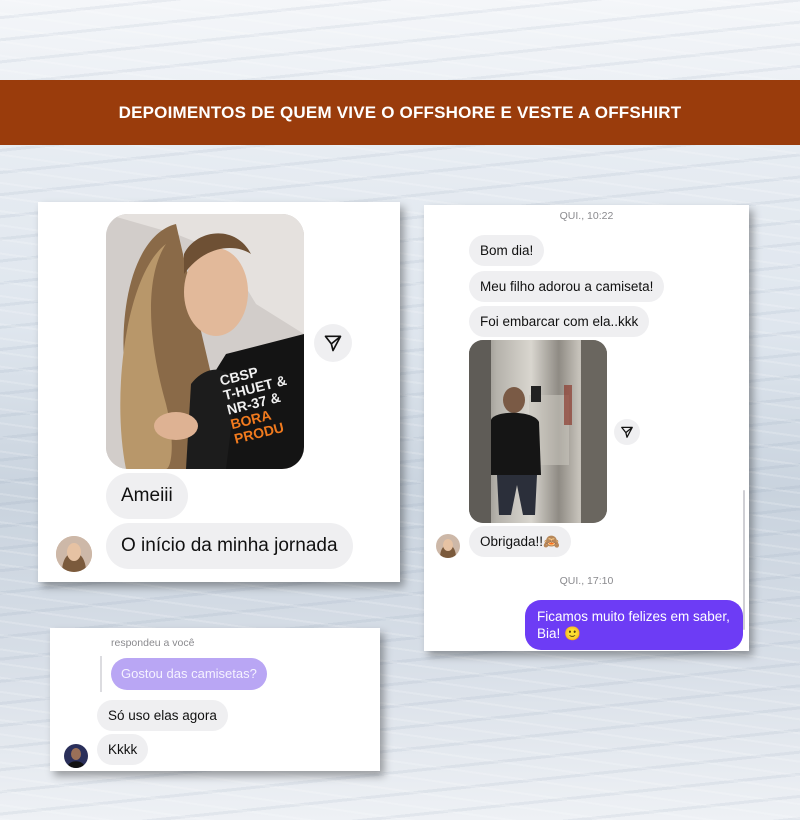 Image resolution: width=800 pixels, height=820 pixels. I want to click on reply-label: respondeu a você, so click(153, 643).